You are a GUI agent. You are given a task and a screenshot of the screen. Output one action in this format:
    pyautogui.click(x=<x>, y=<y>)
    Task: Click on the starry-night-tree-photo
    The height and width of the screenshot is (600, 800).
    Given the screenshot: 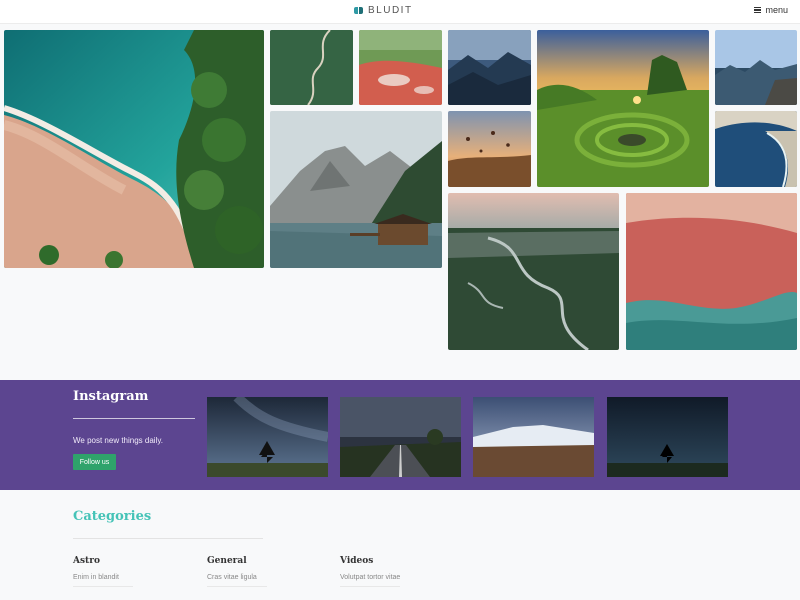 What is the action you would take?
    pyautogui.click(x=667, y=437)
    